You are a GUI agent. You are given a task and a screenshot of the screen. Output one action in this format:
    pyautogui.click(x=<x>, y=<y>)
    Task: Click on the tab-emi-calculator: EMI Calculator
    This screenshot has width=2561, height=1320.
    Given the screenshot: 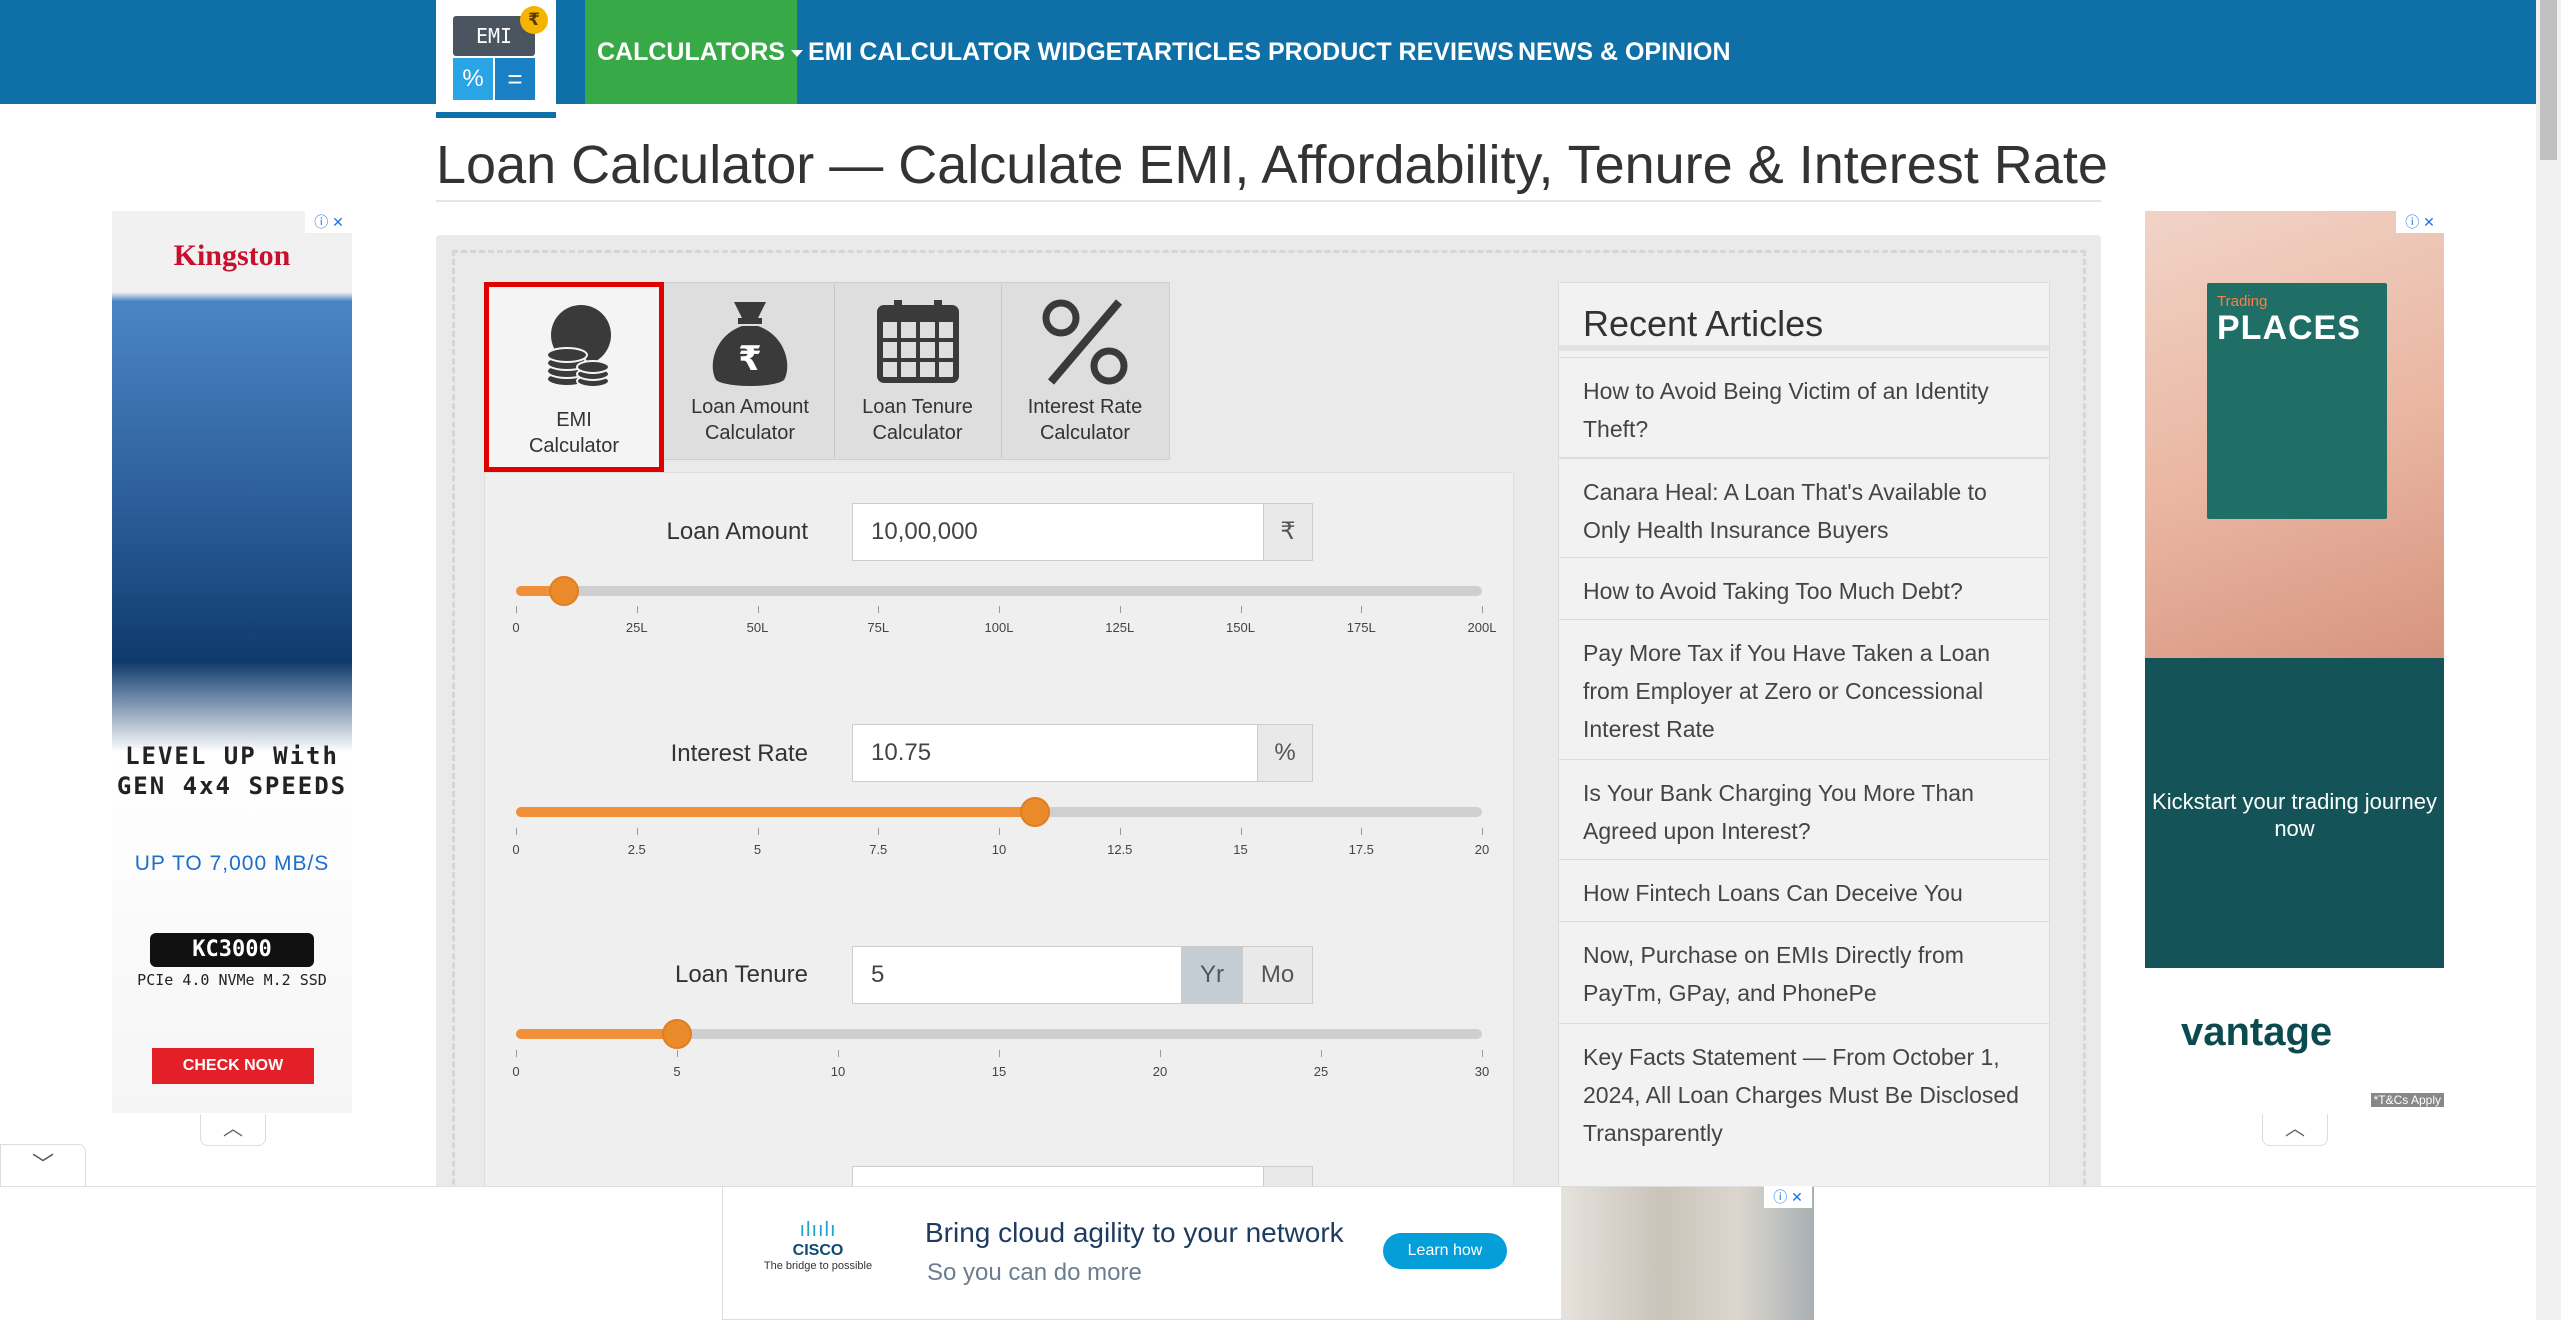 What is the action you would take?
    pyautogui.click(x=574, y=377)
    